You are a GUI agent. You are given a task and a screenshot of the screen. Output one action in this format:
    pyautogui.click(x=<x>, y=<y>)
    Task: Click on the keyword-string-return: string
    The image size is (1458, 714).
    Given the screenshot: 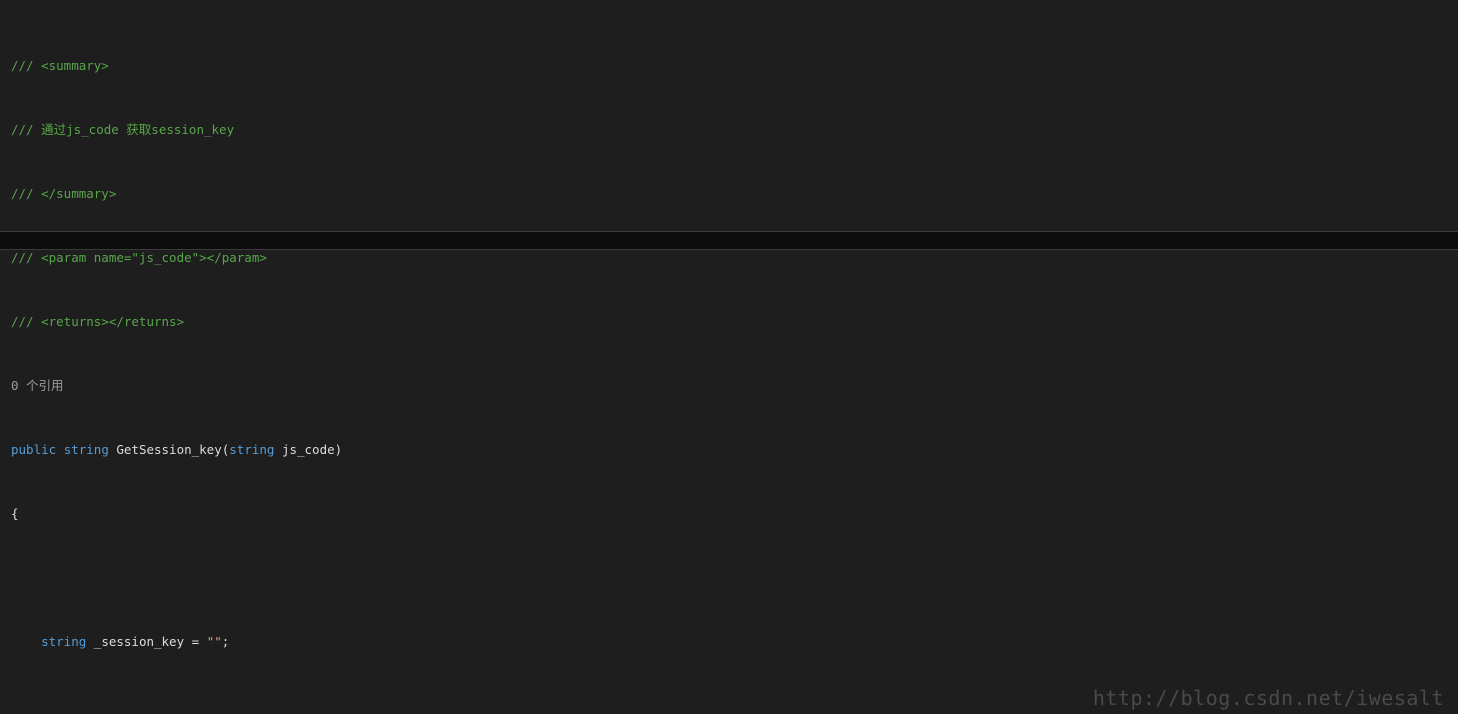 What is the action you would take?
    pyautogui.click(x=86, y=449)
    